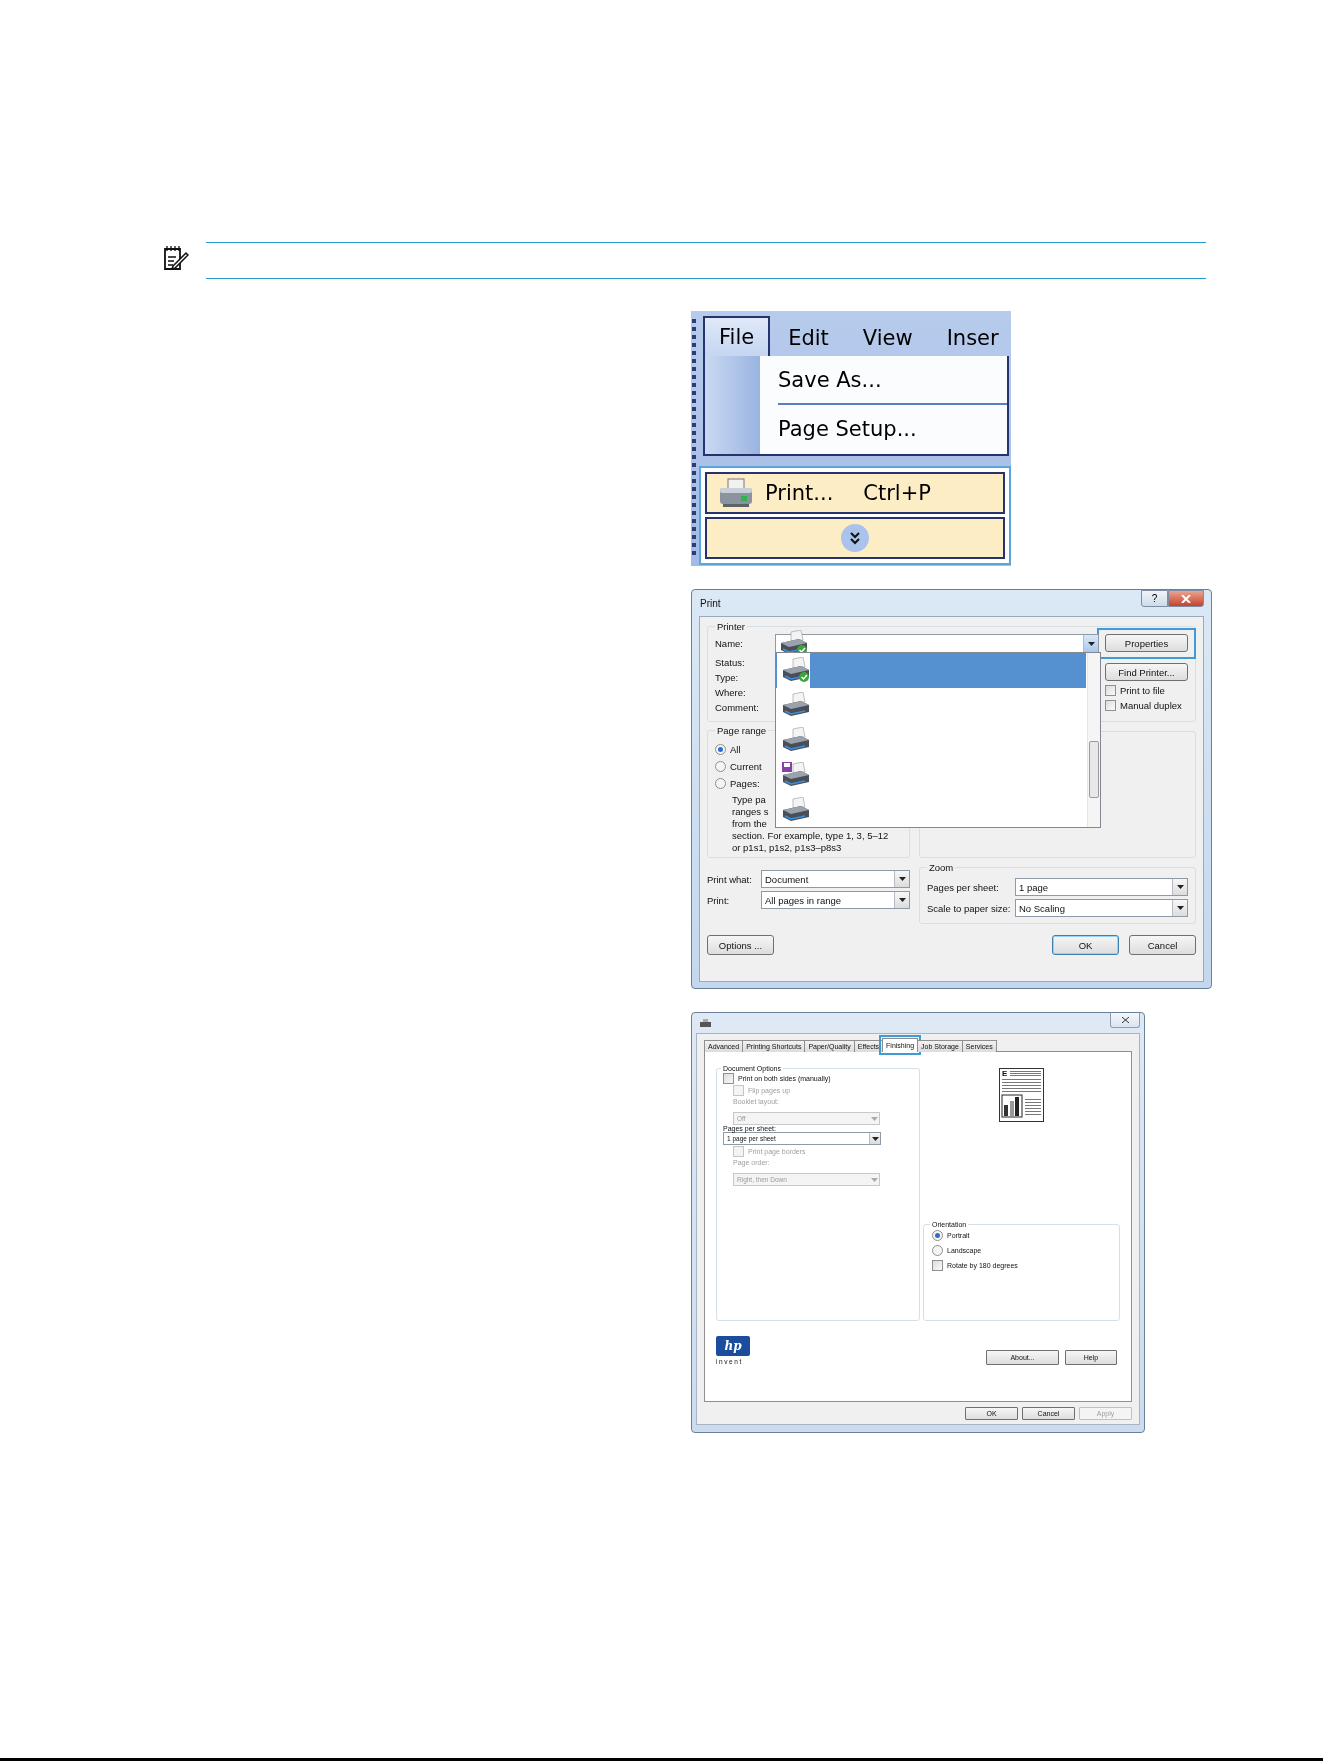  I want to click on print-dropdown: All pages in range, so click(835, 900).